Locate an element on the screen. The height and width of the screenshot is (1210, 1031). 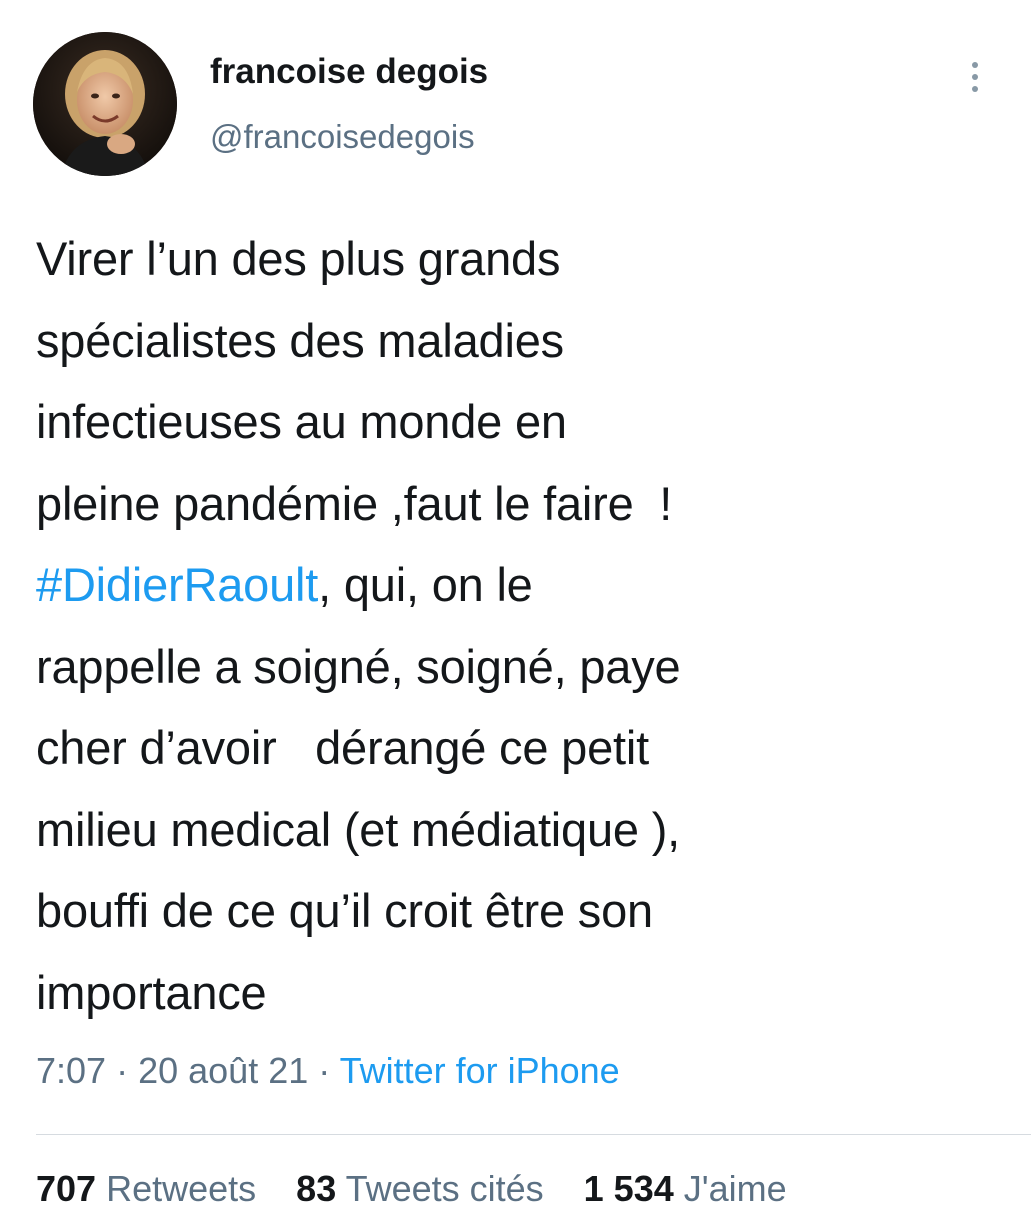
display-name: francoise degois is located at coordinates (349, 72).